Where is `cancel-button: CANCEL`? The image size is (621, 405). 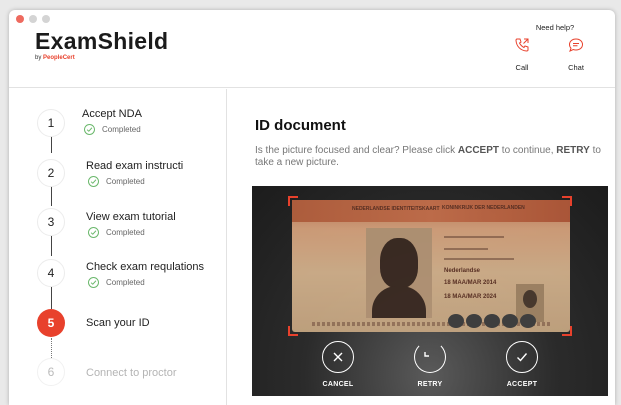 cancel-button: CANCEL is located at coordinates (338, 364).